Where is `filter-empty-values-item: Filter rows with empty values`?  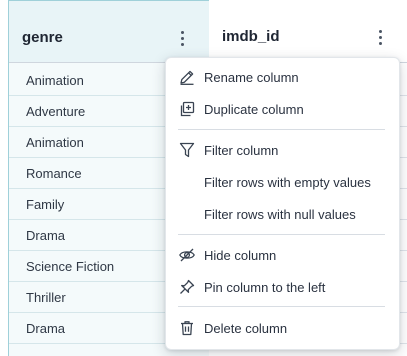 filter-empty-values-item: Filter rows with empty values is located at coordinates (282, 183).